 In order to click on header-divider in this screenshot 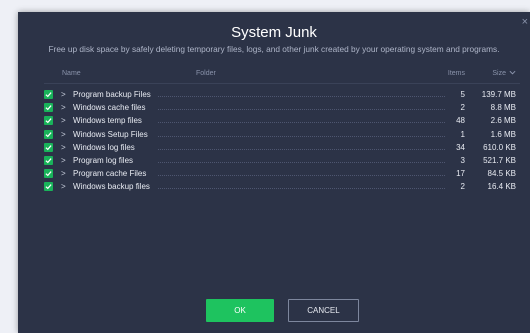, I will do `click(282, 83)`.